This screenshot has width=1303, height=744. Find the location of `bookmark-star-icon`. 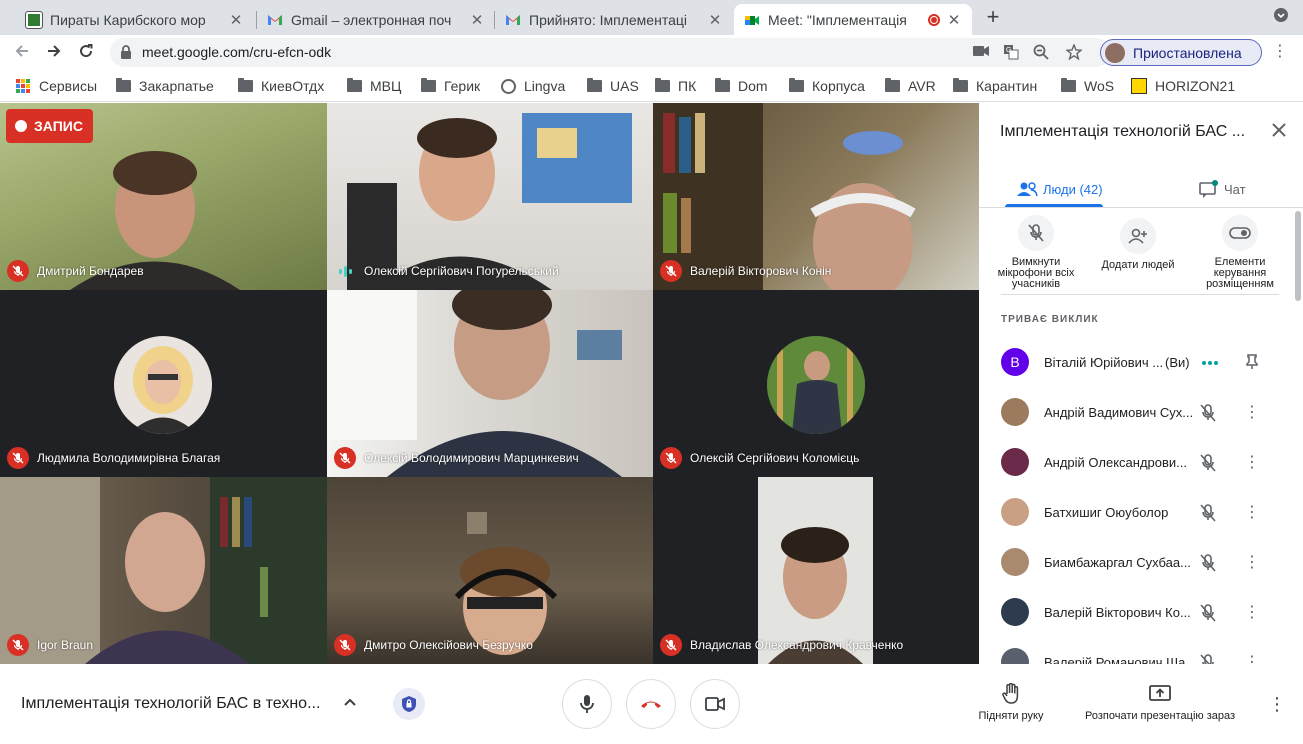

bookmark-star-icon is located at coordinates (1074, 52).